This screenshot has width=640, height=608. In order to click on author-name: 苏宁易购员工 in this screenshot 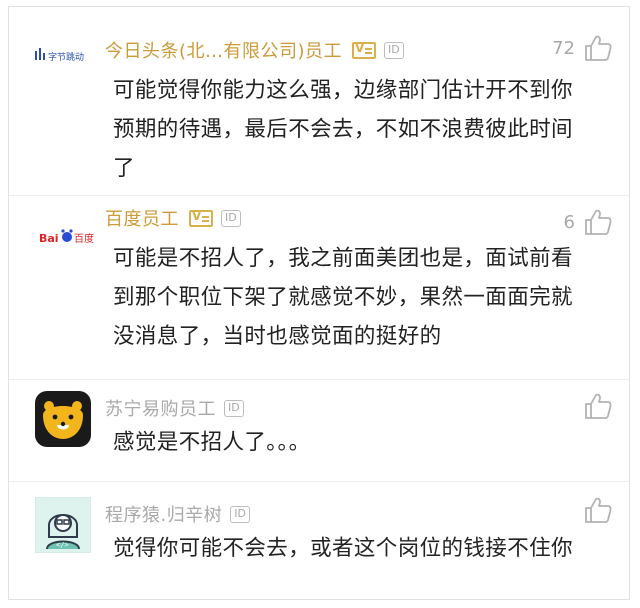, I will do `click(160, 408)`.